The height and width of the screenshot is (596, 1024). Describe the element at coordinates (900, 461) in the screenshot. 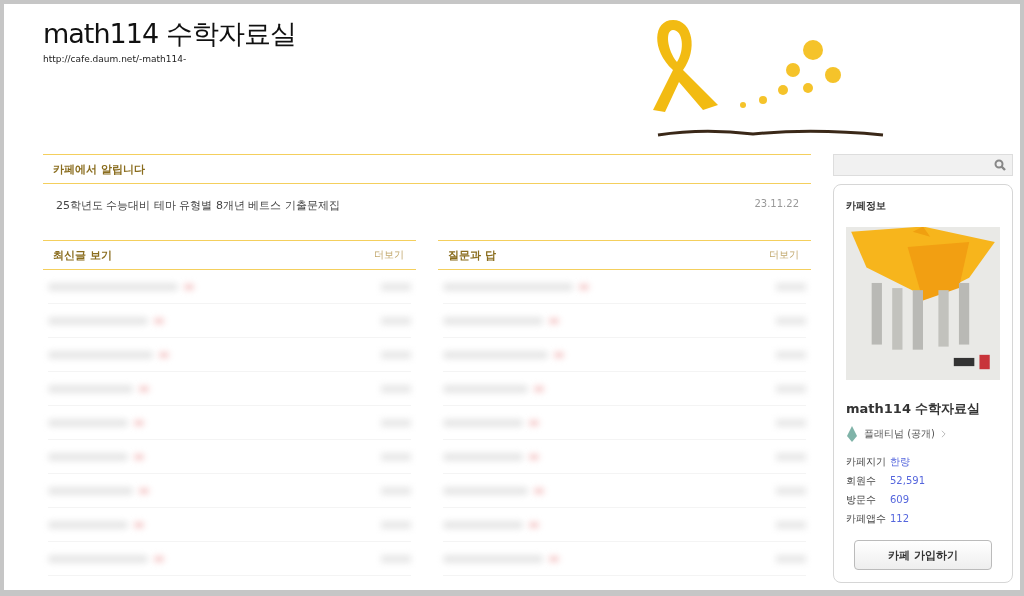

I see `stat-value: 한량` at that location.